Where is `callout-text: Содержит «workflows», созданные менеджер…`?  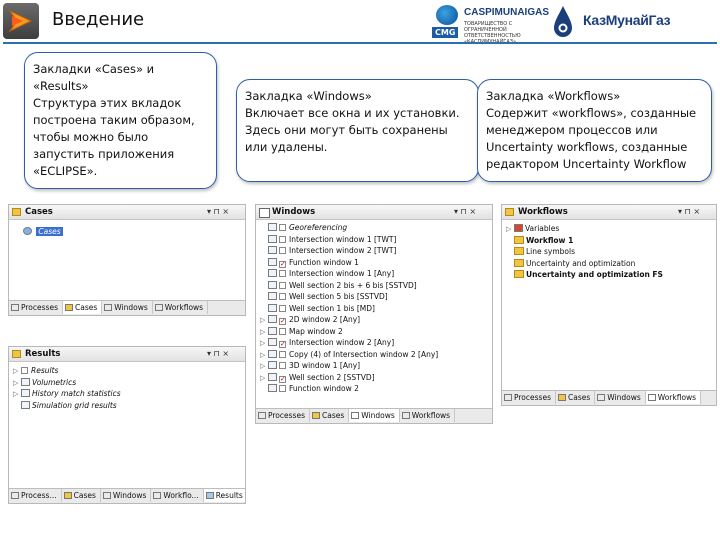 callout-text: Содержит «workflows», созданные менеджер… is located at coordinates (591, 138).